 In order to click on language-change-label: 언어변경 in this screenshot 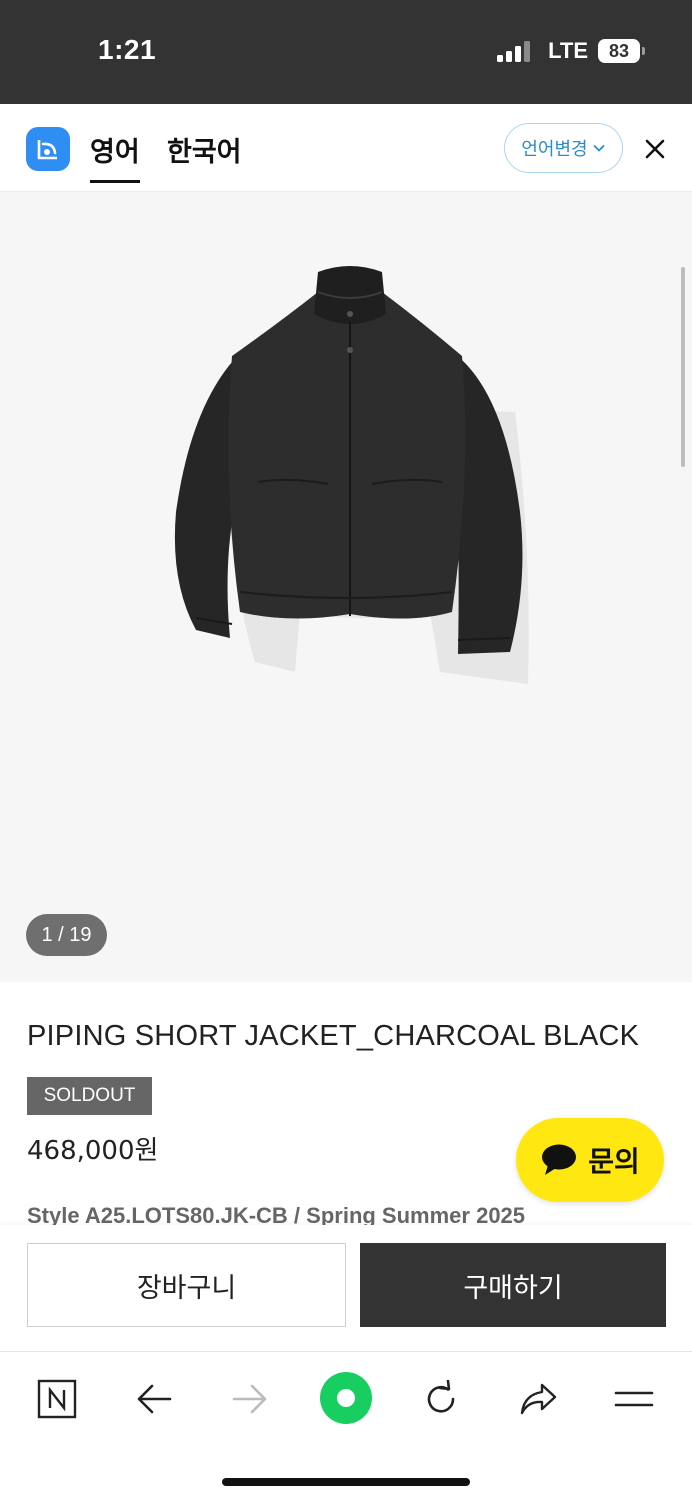, I will do `click(554, 149)`.